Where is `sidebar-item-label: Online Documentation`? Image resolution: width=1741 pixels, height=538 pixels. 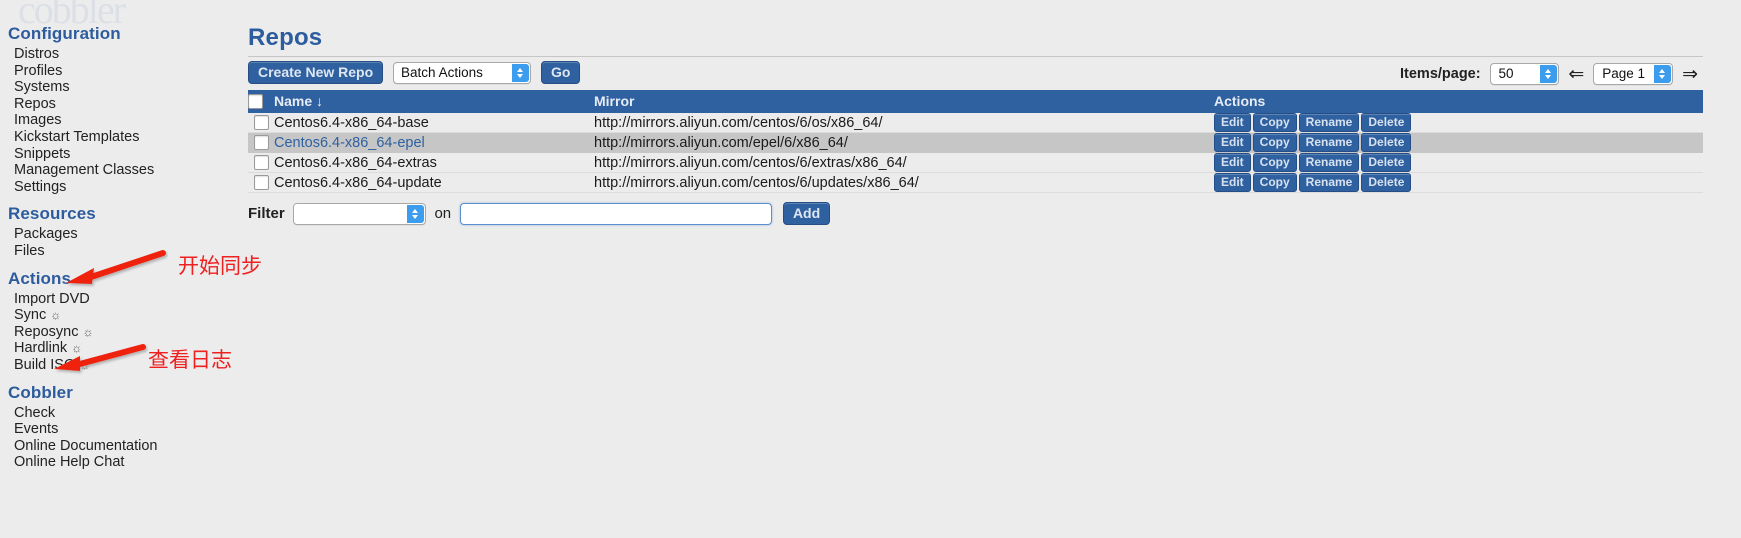
sidebar-item-label: Online Documentation is located at coordinates (86, 445).